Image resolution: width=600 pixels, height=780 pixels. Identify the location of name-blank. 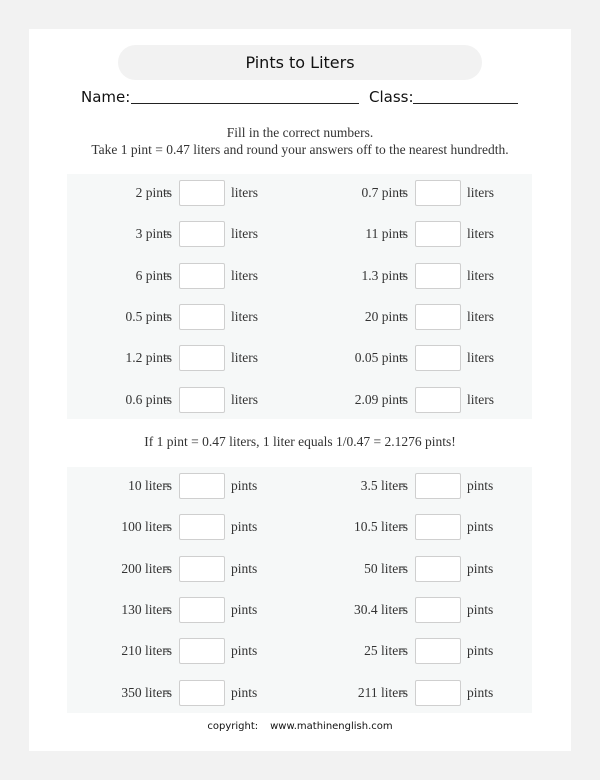
(245, 103).